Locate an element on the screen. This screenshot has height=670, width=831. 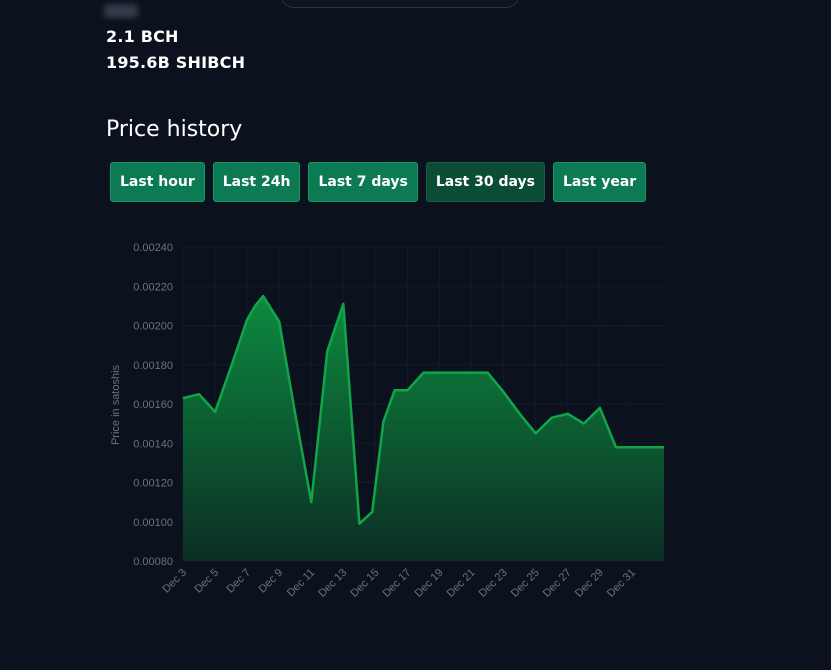
x-tick-label: Dec 7 is located at coordinates (238, 581).